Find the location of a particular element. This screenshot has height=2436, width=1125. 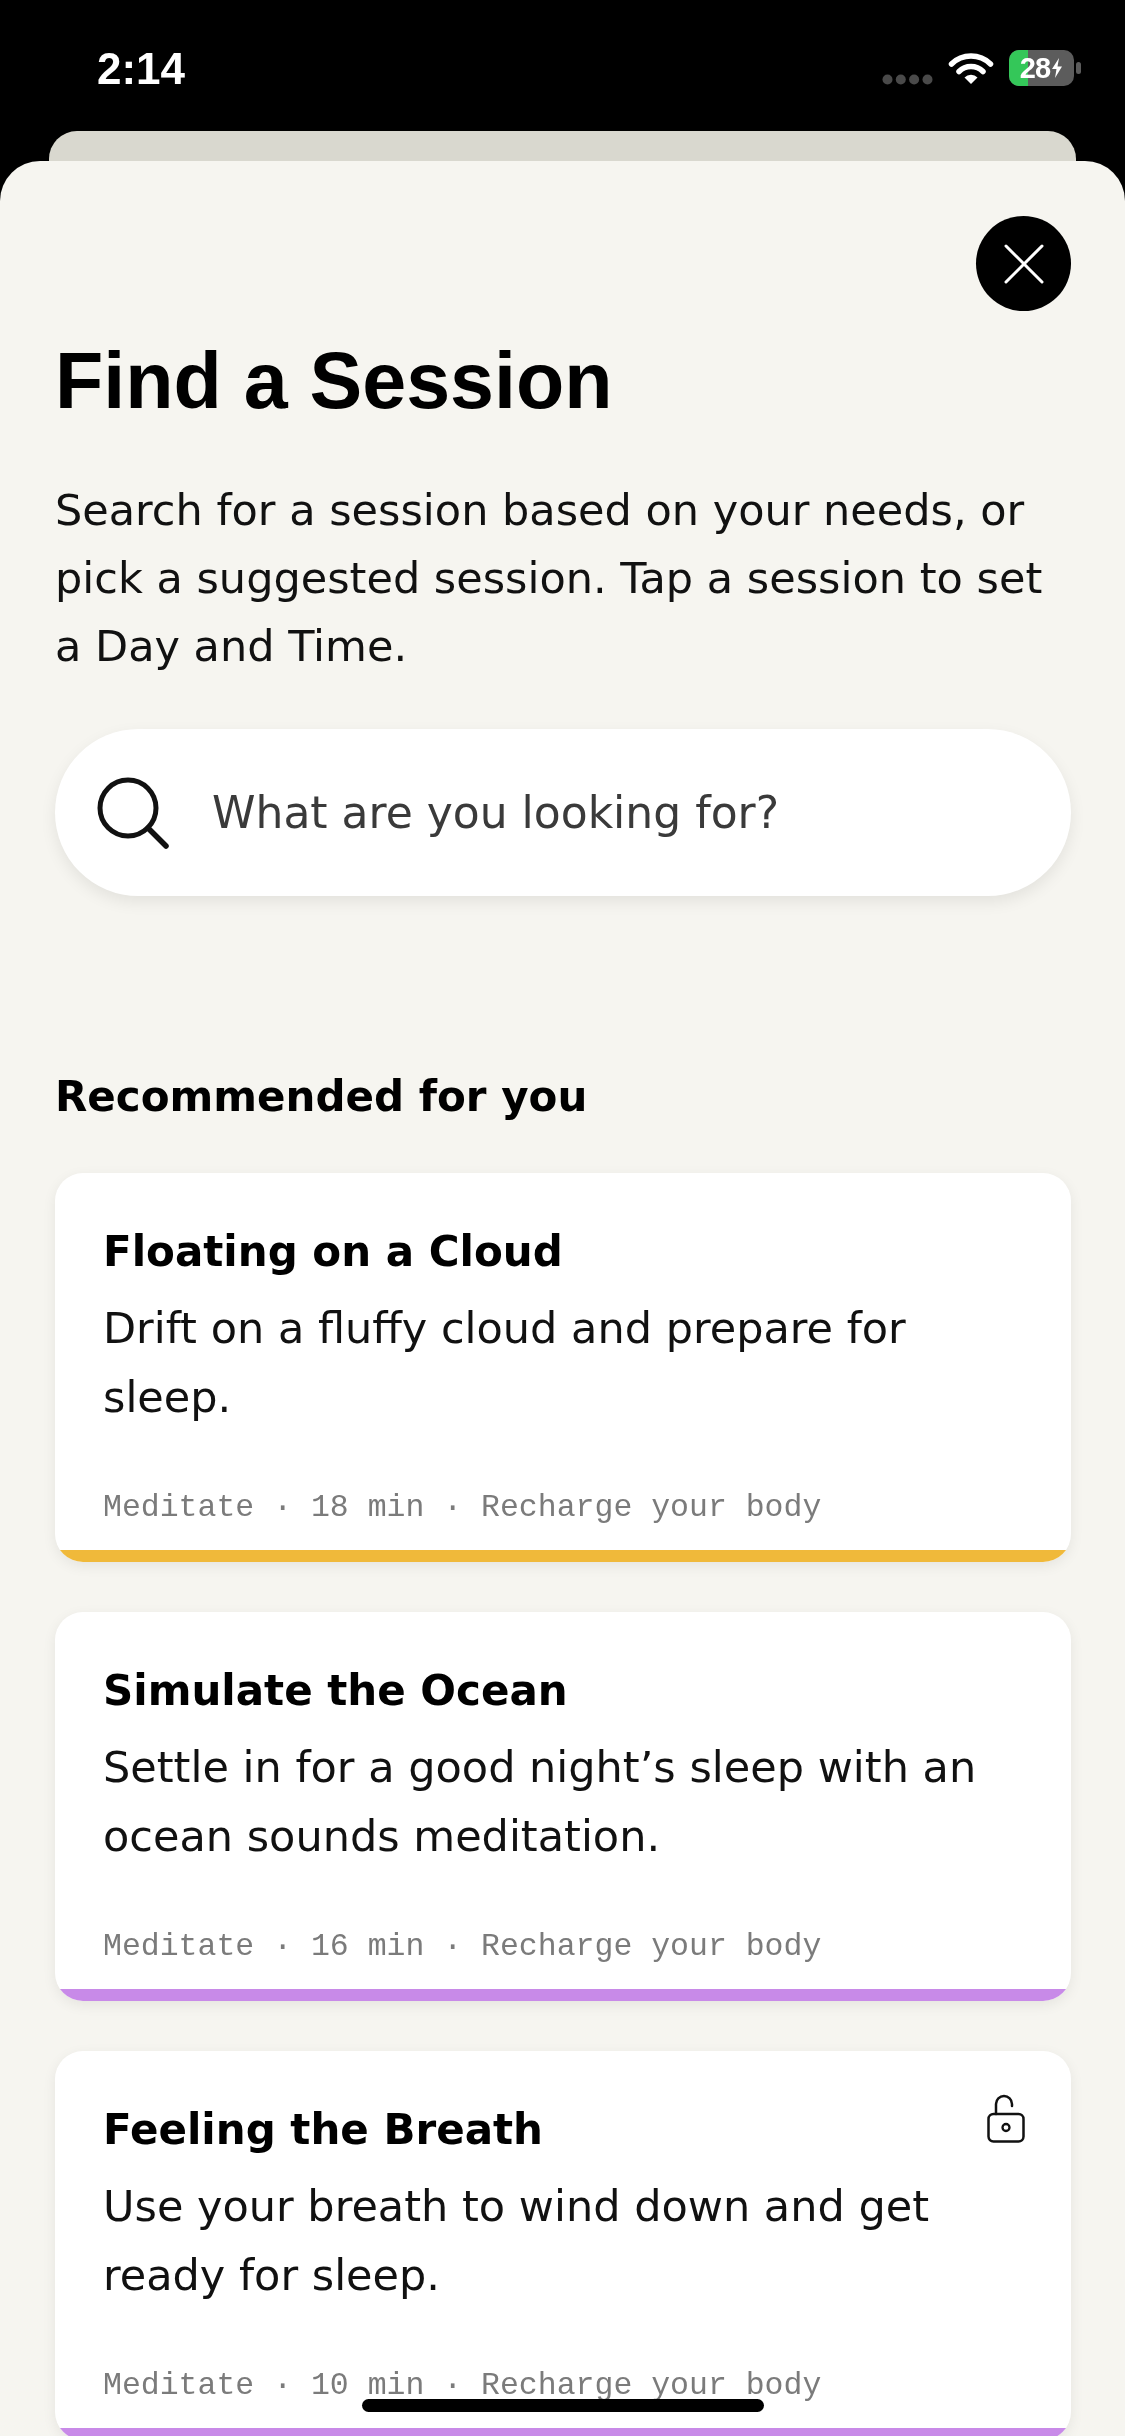

session-card: Feeling the Breath Use your breath to wind down and get ready for sleep. Meditate · 10 min · Recharge your body is located at coordinates (563, 2243).